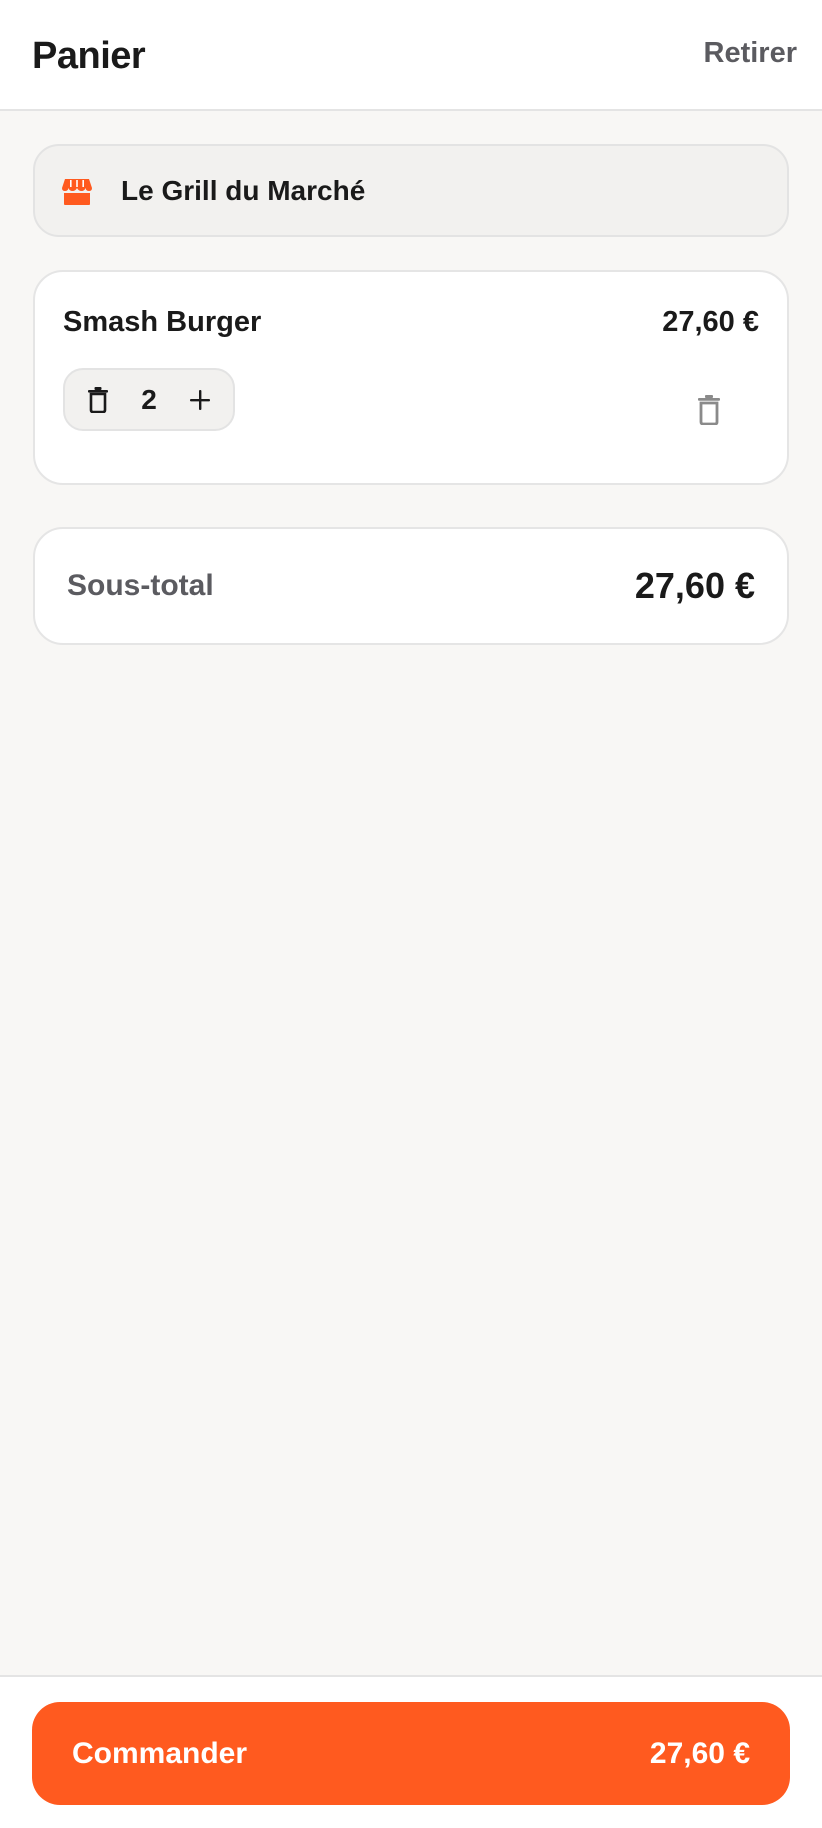 The height and width of the screenshot is (1828, 822). I want to click on decrement-button, so click(98, 400).